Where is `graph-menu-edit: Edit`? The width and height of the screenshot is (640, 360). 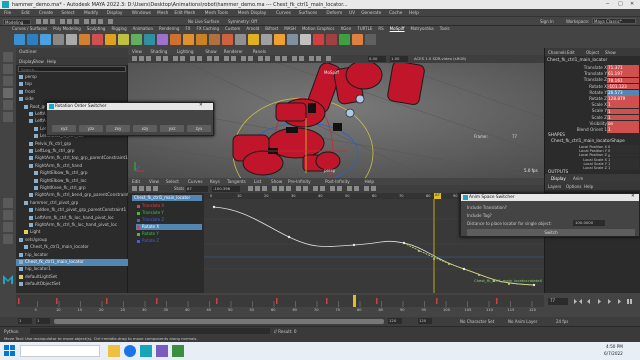 graph-menu-edit: Edit is located at coordinates (136, 181).